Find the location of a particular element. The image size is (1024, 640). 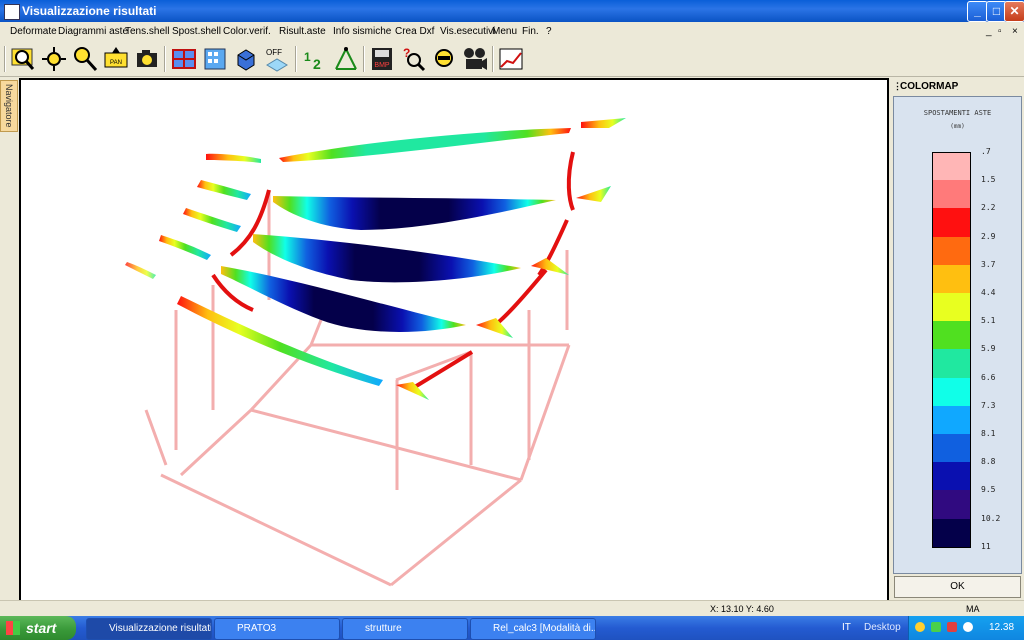

minimize-button: _ is located at coordinates (977, 11).